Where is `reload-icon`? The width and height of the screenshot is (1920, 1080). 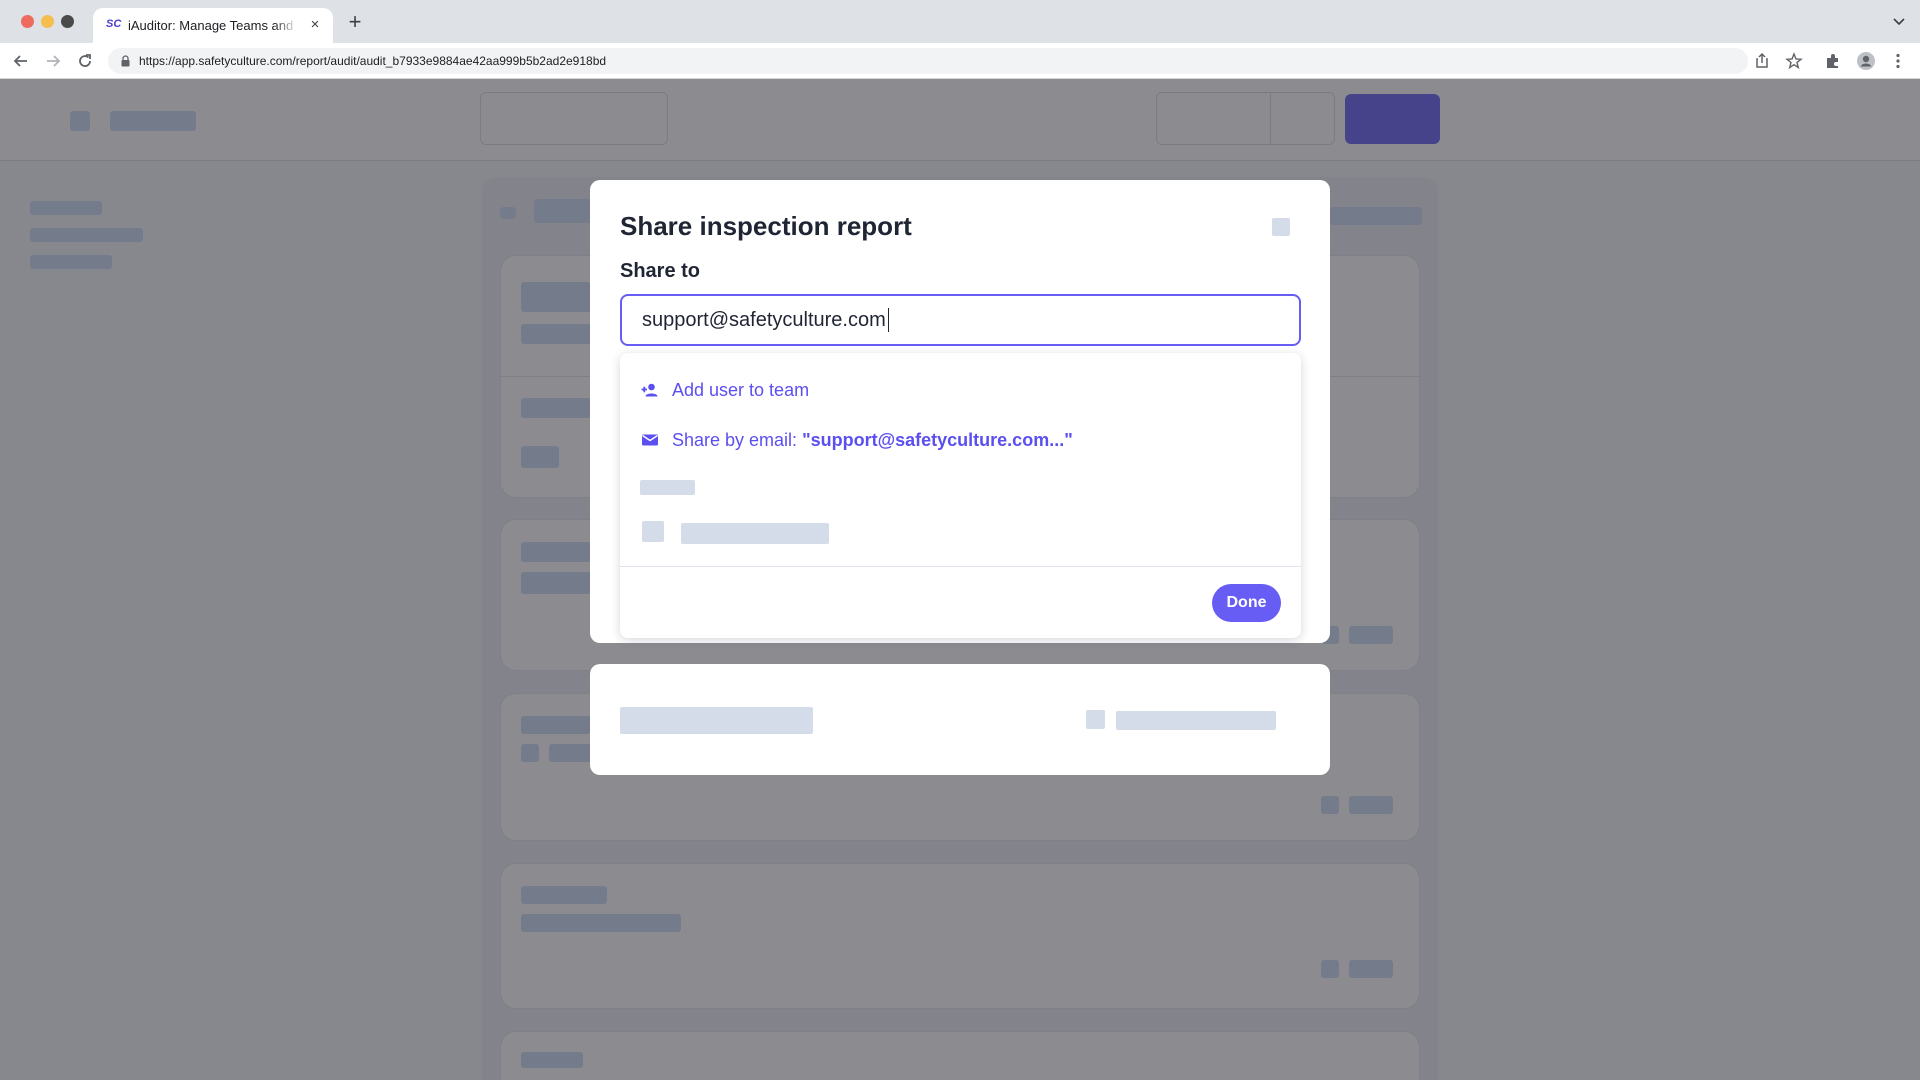 reload-icon is located at coordinates (85, 61).